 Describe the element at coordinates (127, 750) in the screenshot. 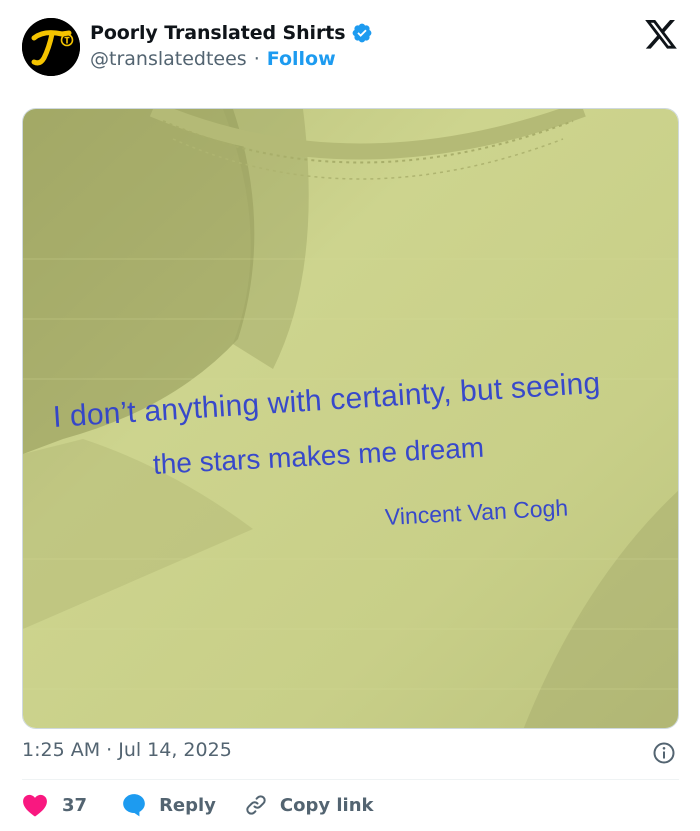

I see `post-timestamp: 1:25 AM · Jul 14, 2025` at that location.